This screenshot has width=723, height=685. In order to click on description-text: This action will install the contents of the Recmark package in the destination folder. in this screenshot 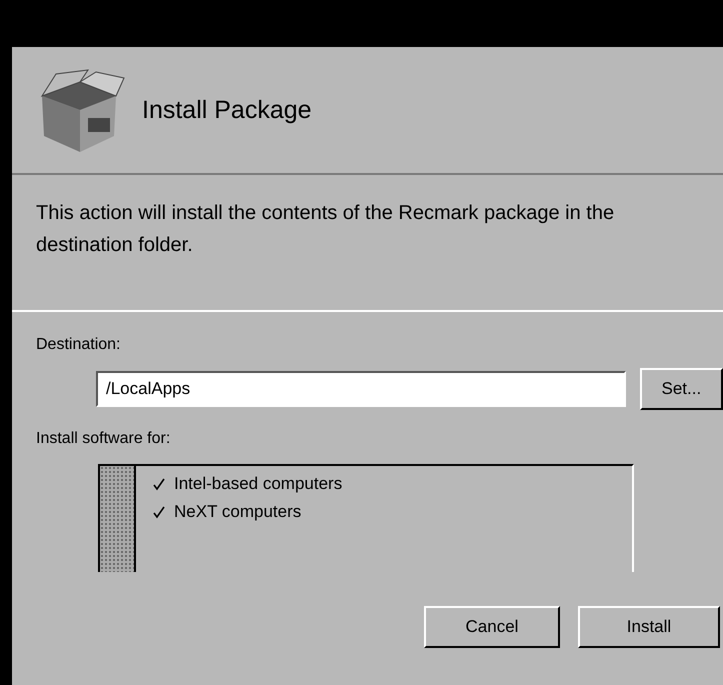, I will do `click(326, 229)`.